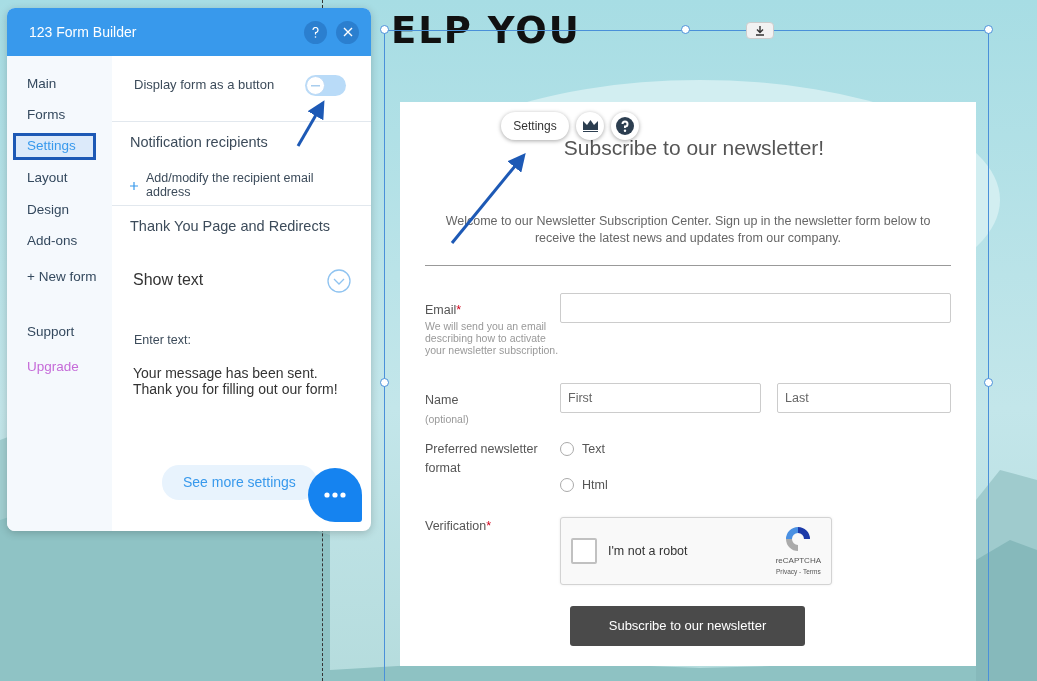 This screenshot has height=681, width=1037. Describe the element at coordinates (168, 280) in the screenshot. I see `show-text-label: Show text` at that location.